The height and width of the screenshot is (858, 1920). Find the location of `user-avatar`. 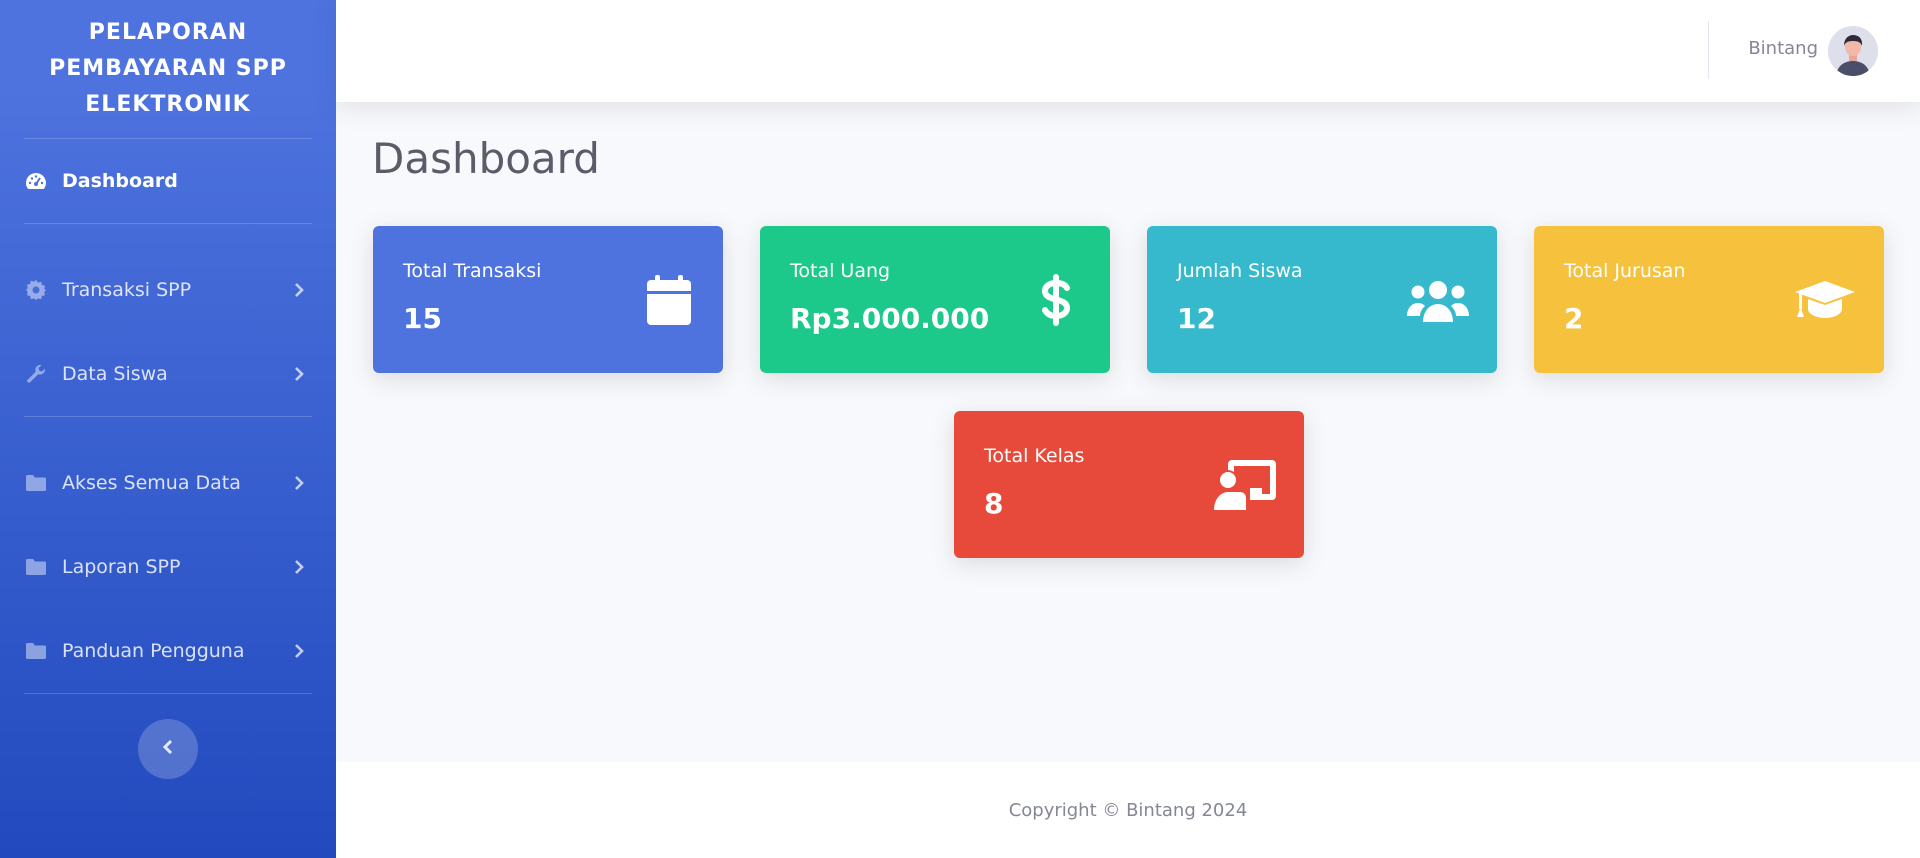

user-avatar is located at coordinates (1853, 51).